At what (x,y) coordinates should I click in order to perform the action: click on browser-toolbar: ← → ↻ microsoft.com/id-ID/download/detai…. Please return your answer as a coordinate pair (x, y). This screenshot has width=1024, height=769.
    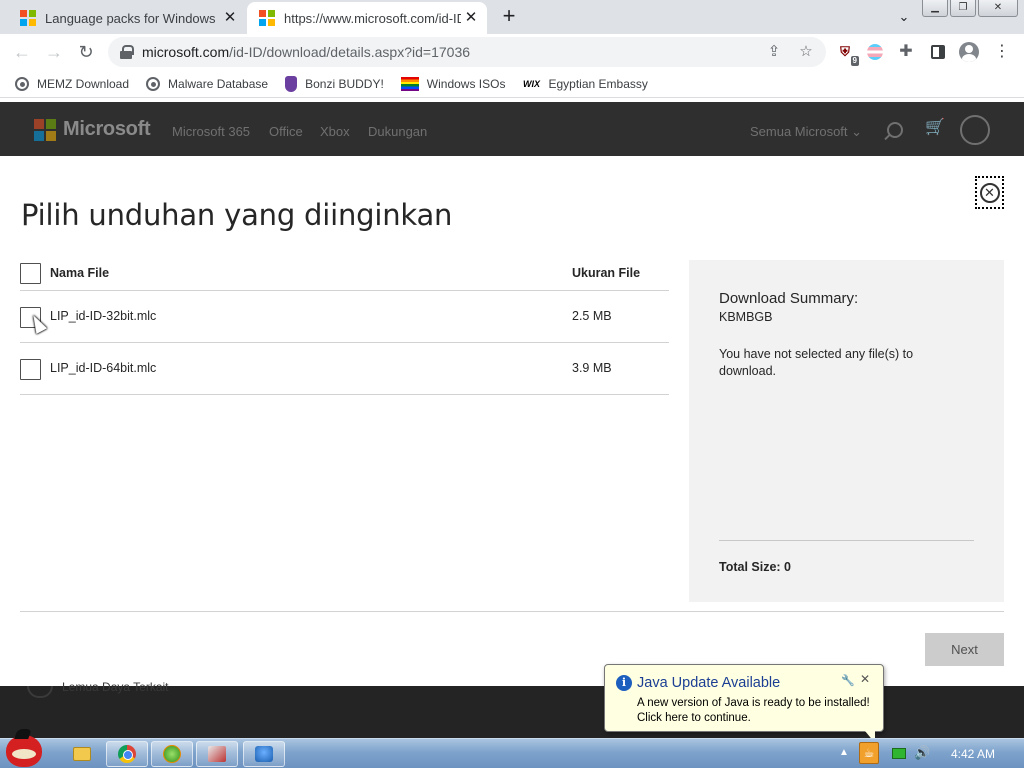
    Looking at the image, I should click on (512, 52).